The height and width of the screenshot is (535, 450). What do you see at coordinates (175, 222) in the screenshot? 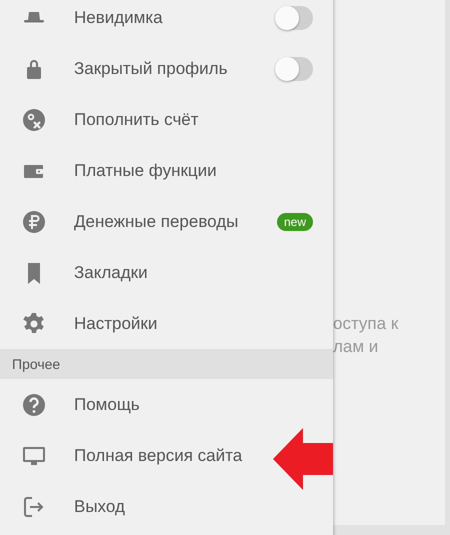
I see `menu-item: Денежные переводы` at bounding box center [175, 222].